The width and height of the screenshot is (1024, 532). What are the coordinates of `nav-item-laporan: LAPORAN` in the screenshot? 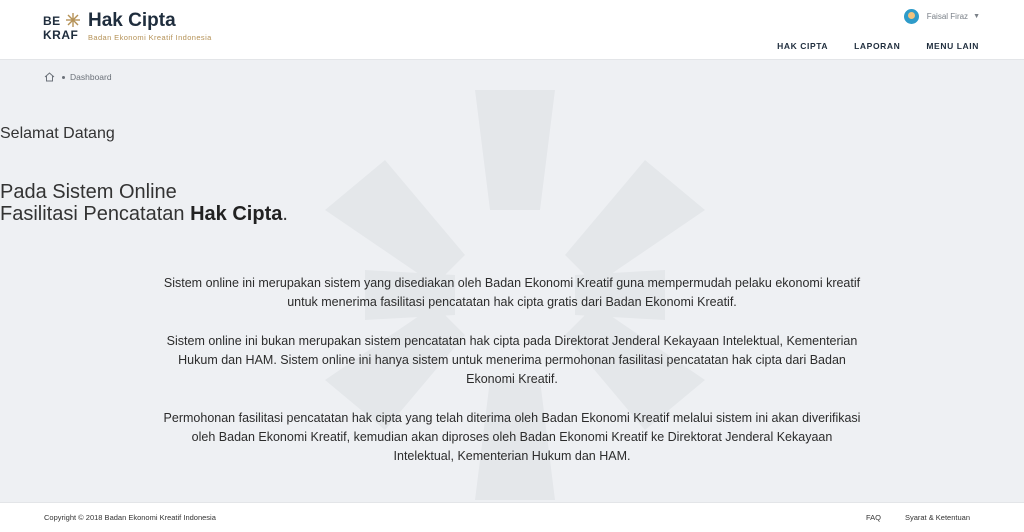 It's located at (877, 46).